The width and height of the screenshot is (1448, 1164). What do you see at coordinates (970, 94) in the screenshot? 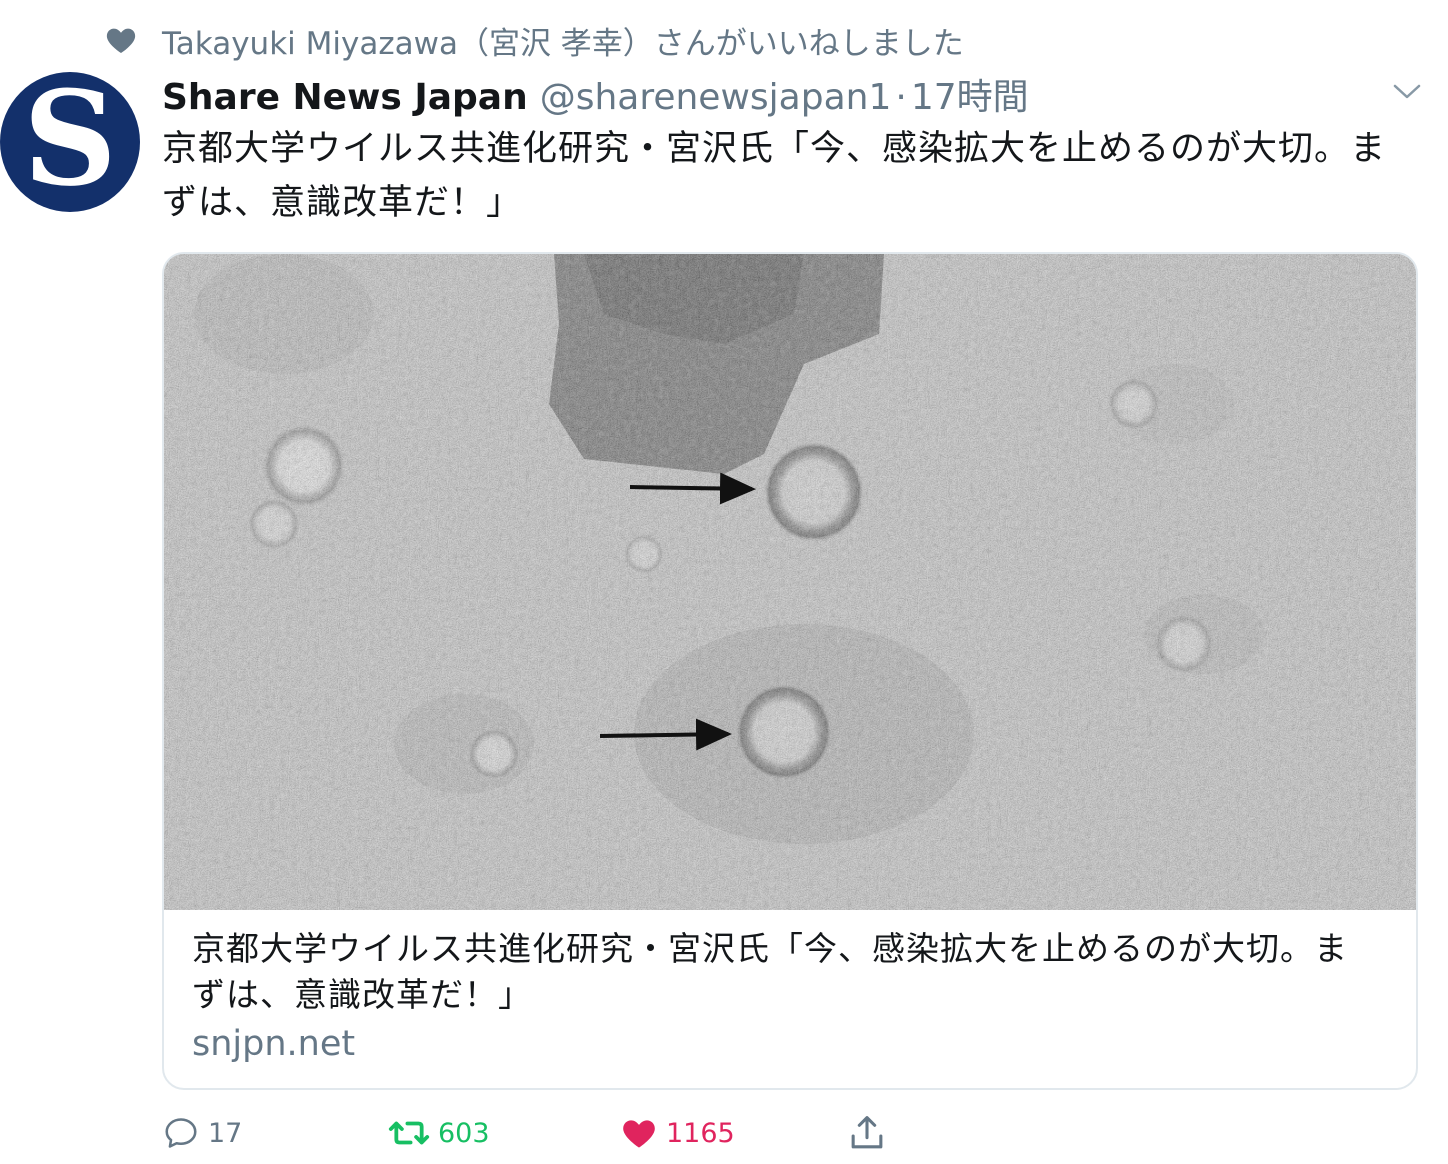
I see `timestamp: 17時間` at bounding box center [970, 94].